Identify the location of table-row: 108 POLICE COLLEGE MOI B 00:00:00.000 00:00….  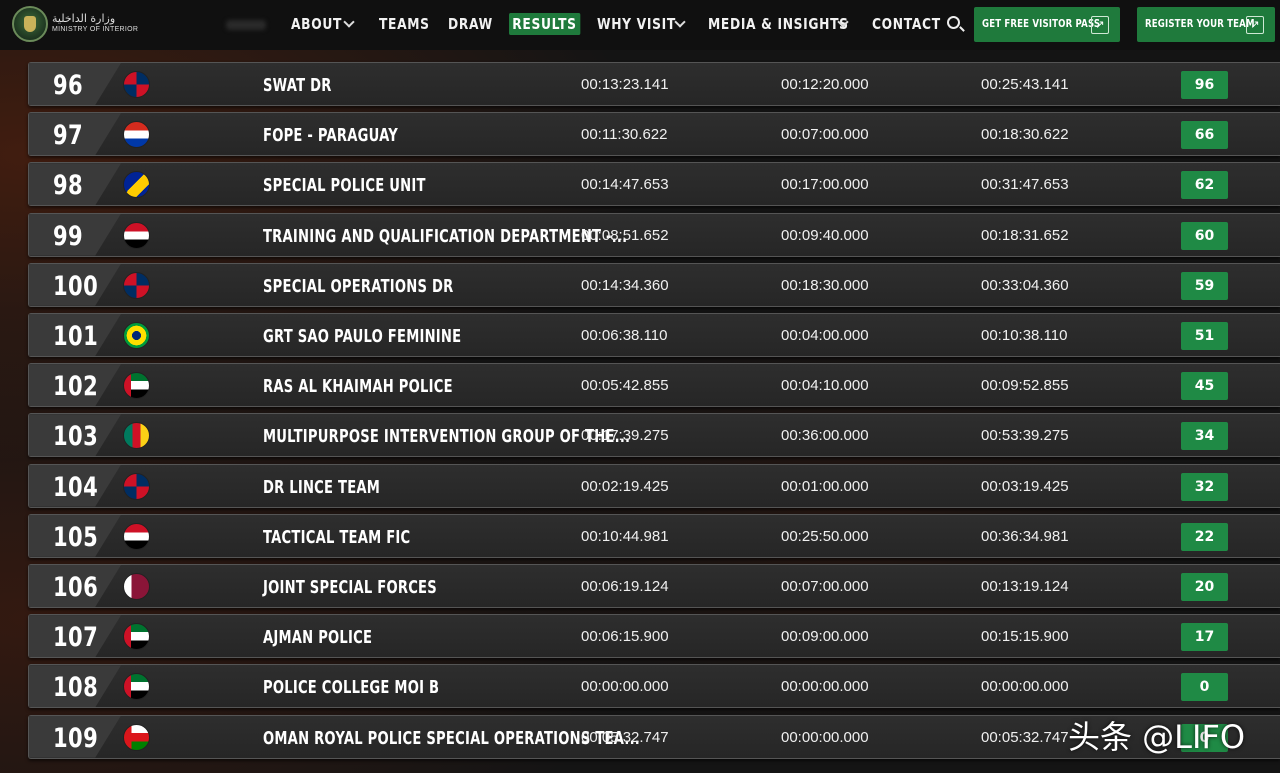
(654, 686).